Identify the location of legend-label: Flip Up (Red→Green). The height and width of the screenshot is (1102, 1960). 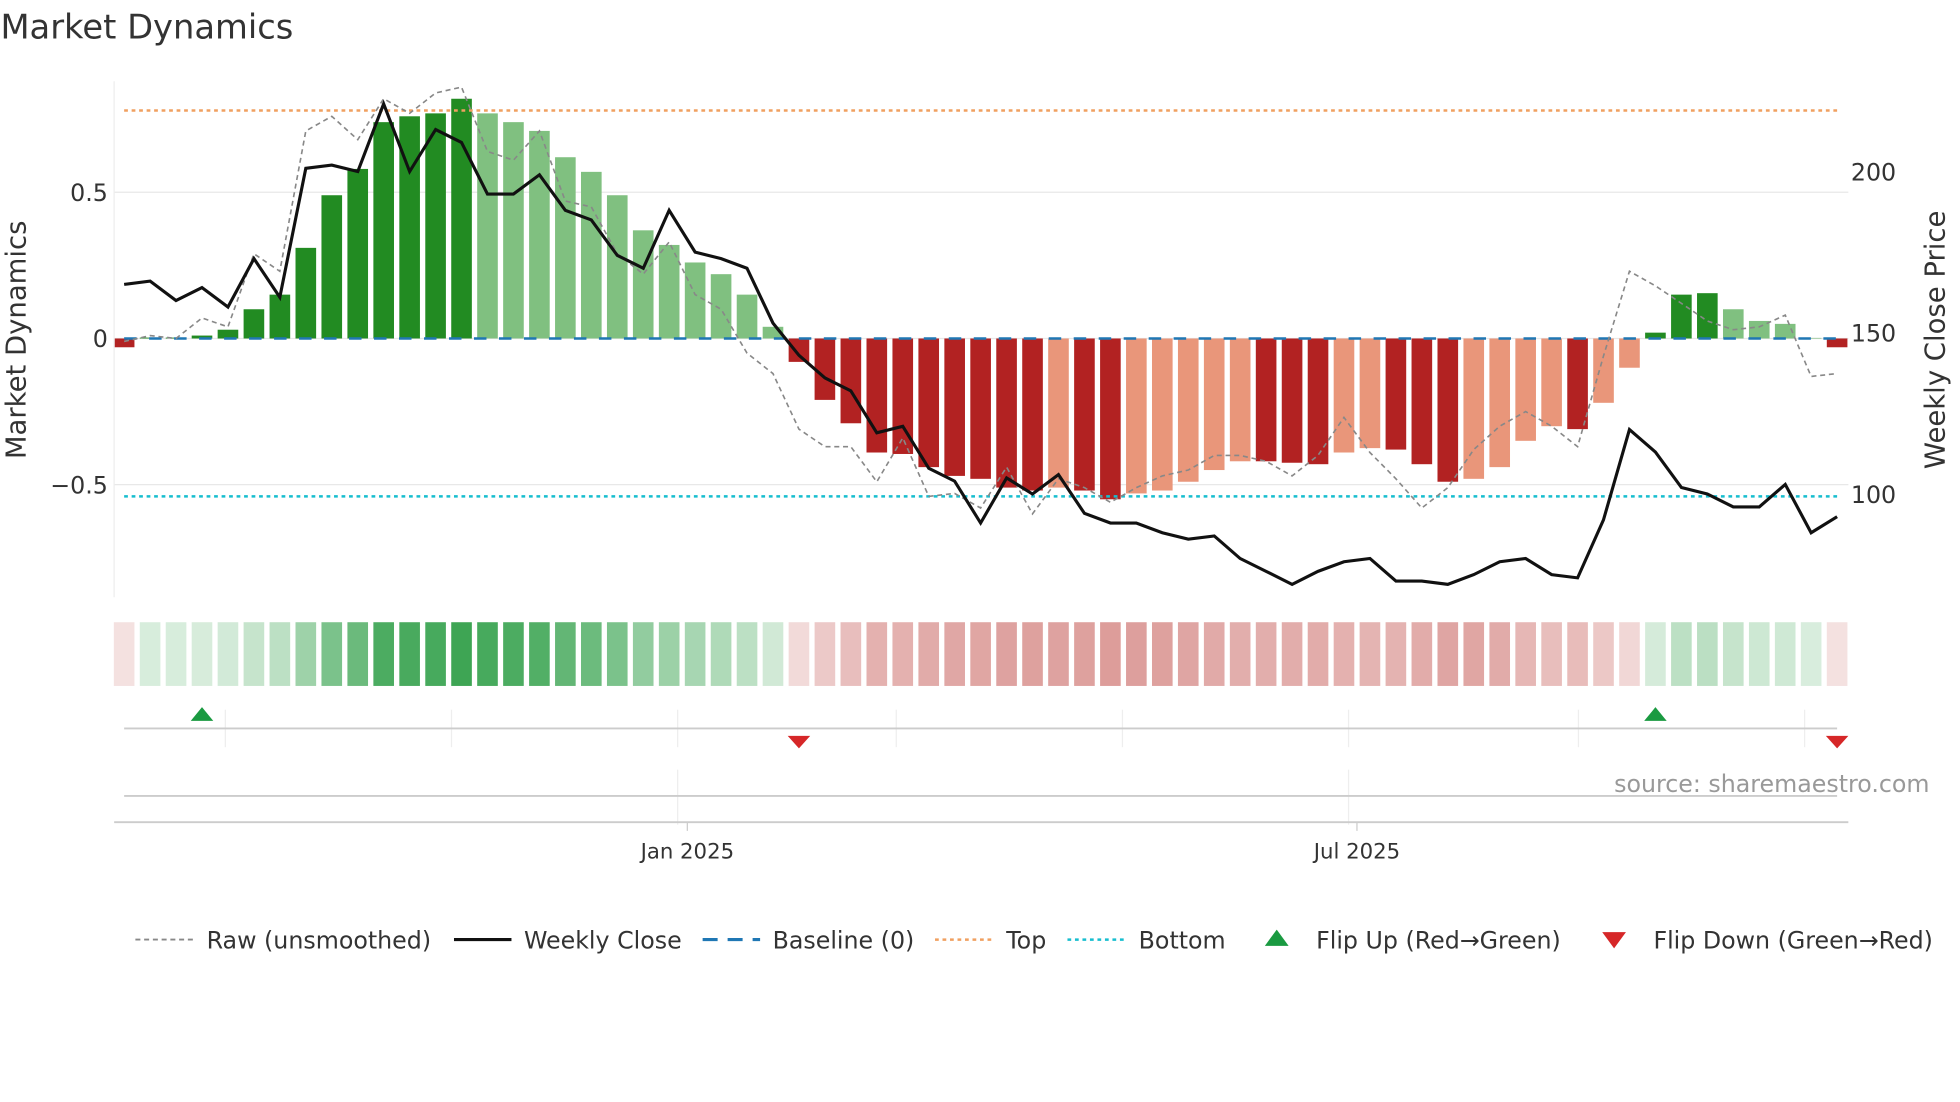
(1438, 940).